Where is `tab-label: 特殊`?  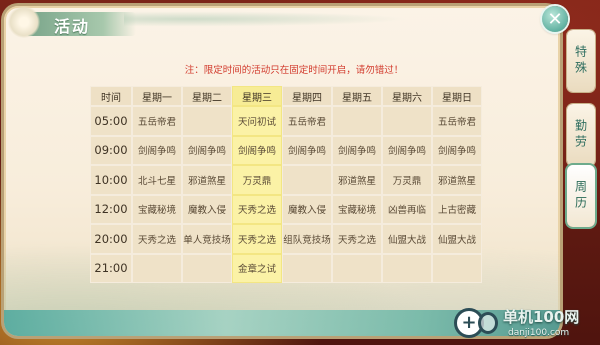
tab-label: 特殊 is located at coordinates (580, 61).